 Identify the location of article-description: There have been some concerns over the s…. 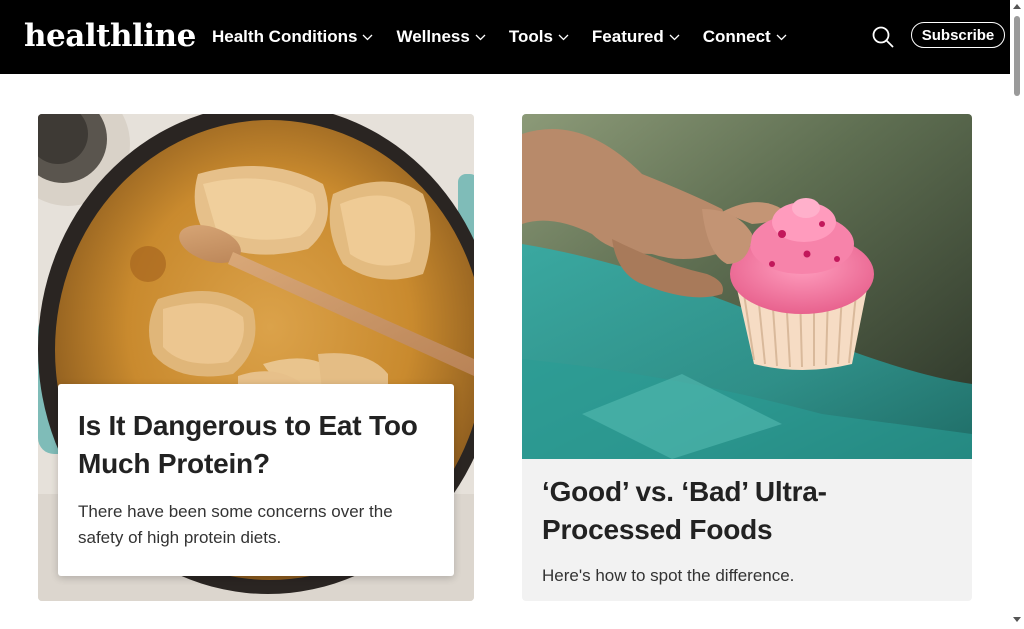
(235, 524).